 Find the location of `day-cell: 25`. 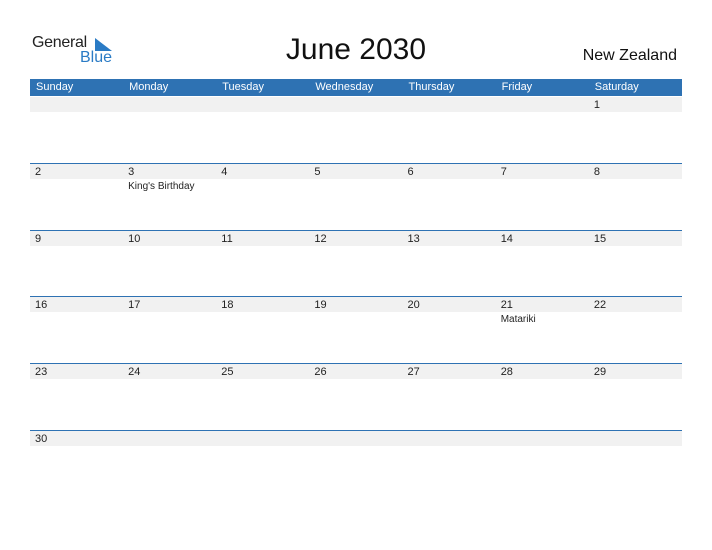

day-cell: 25 is located at coordinates (262, 397).